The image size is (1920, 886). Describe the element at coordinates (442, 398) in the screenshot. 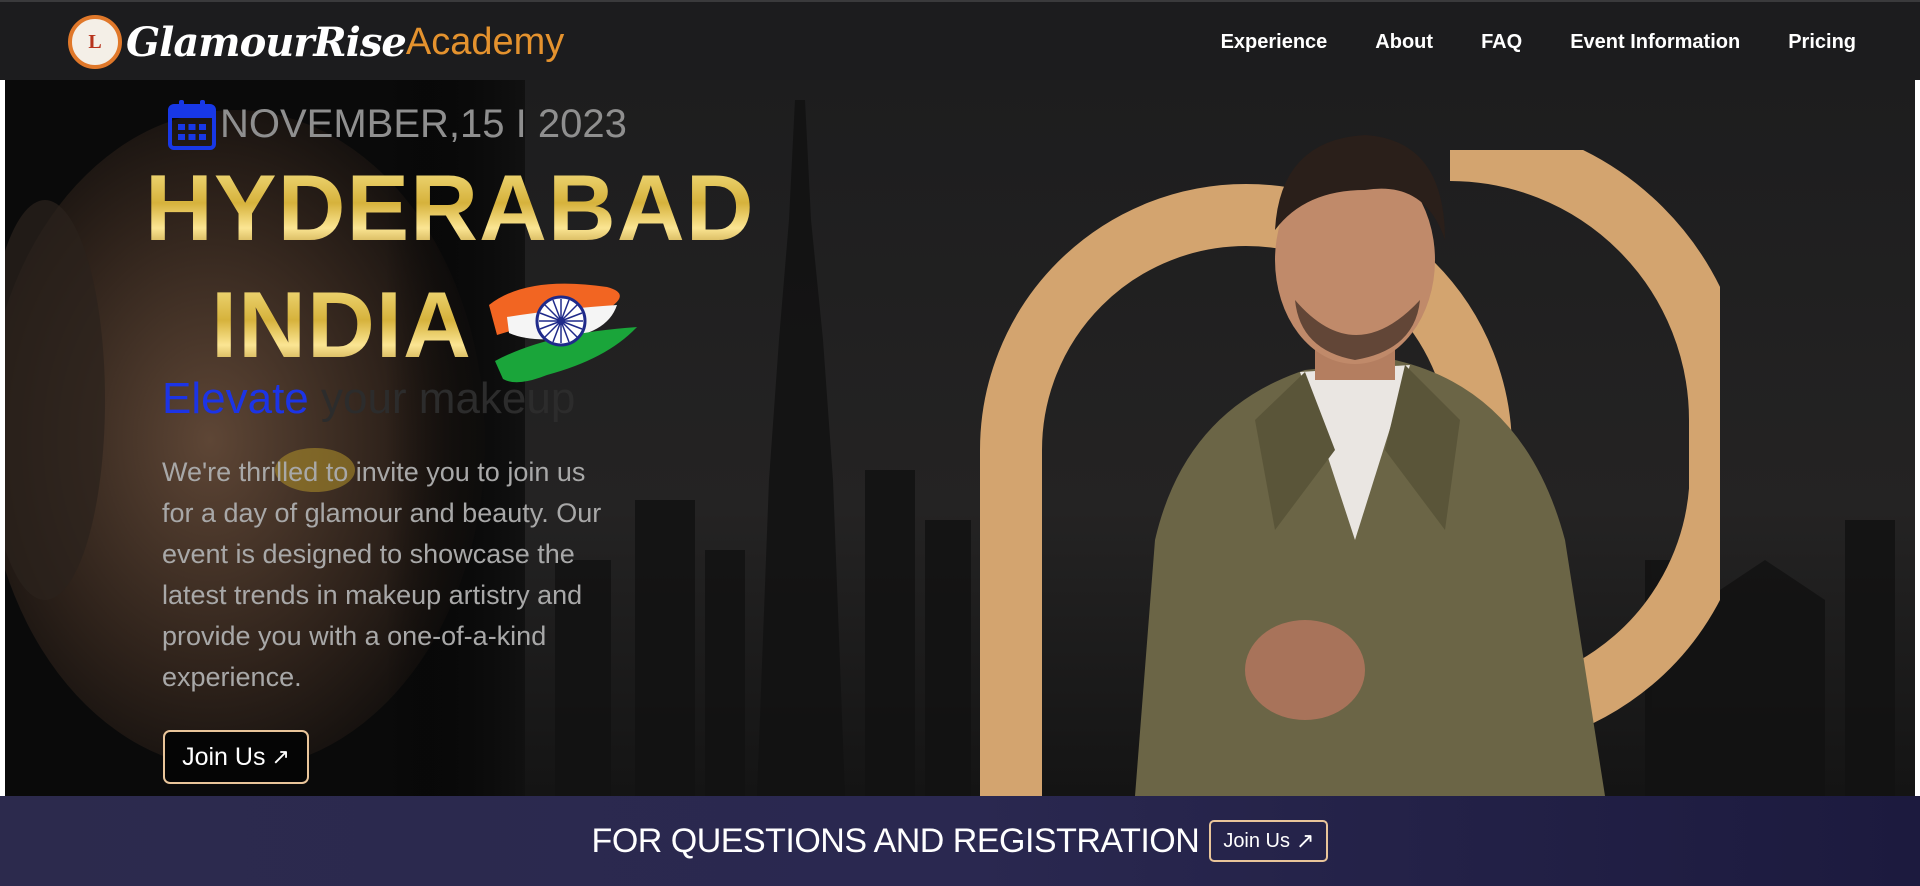

I see `tagline-rest: your makeup` at that location.